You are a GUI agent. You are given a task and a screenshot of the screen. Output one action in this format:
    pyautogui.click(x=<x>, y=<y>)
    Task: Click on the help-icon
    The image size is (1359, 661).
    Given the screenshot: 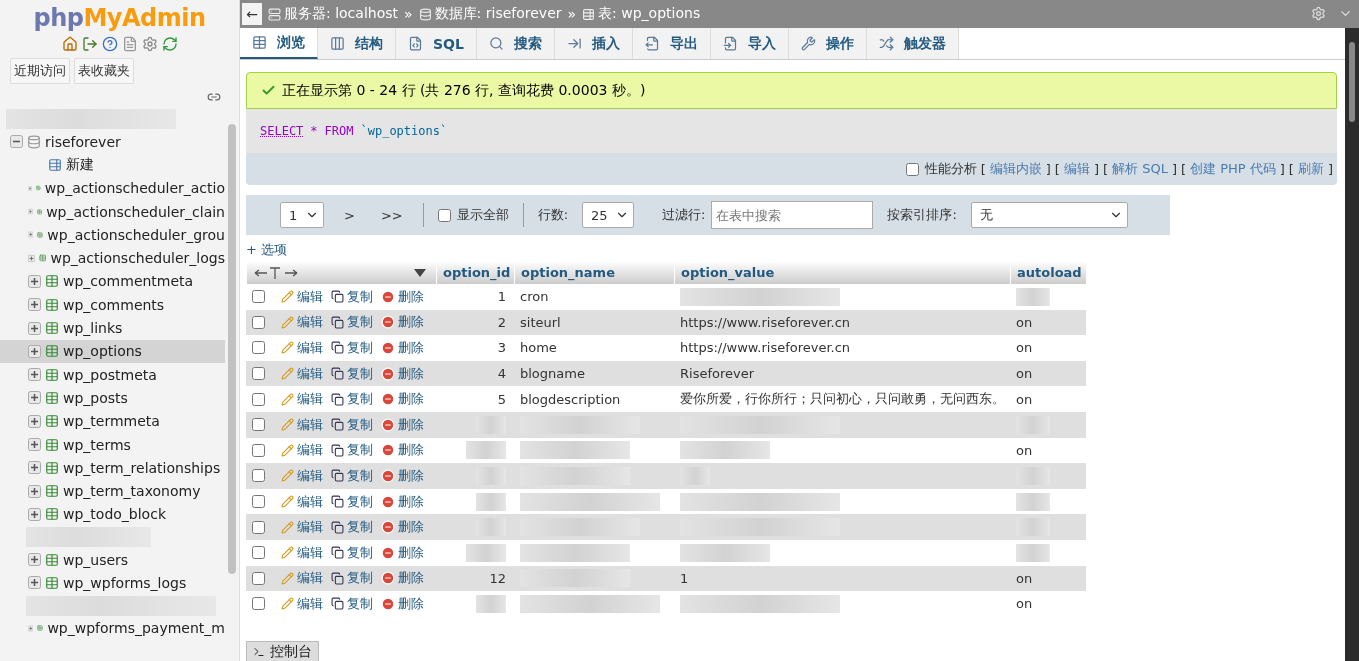 What is the action you would take?
    pyautogui.click(x=109, y=44)
    